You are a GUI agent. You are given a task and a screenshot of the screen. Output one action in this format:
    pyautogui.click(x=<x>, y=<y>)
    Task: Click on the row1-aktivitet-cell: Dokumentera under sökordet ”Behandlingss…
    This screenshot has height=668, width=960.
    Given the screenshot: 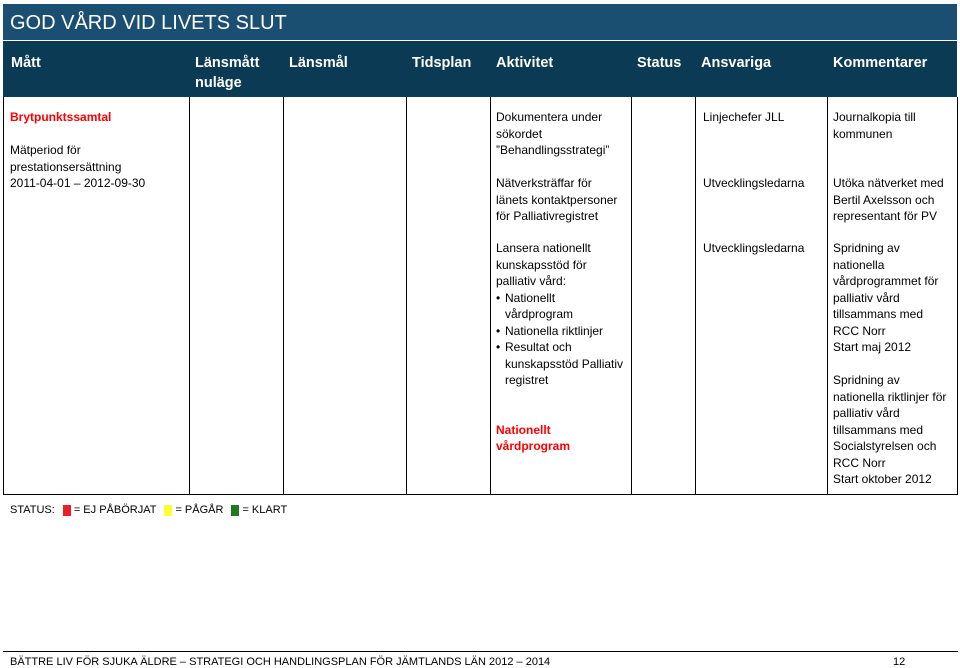 What is the action you would take?
    pyautogui.click(x=557, y=166)
    